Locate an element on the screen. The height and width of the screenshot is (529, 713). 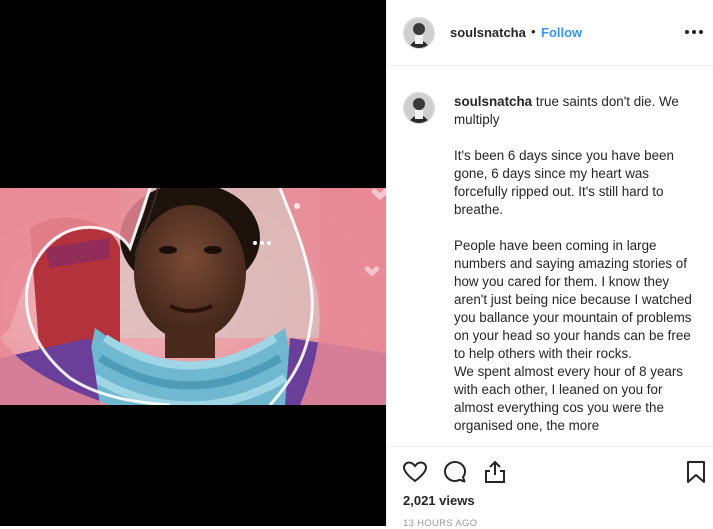
view-count: 2,021 views is located at coordinates (439, 500).